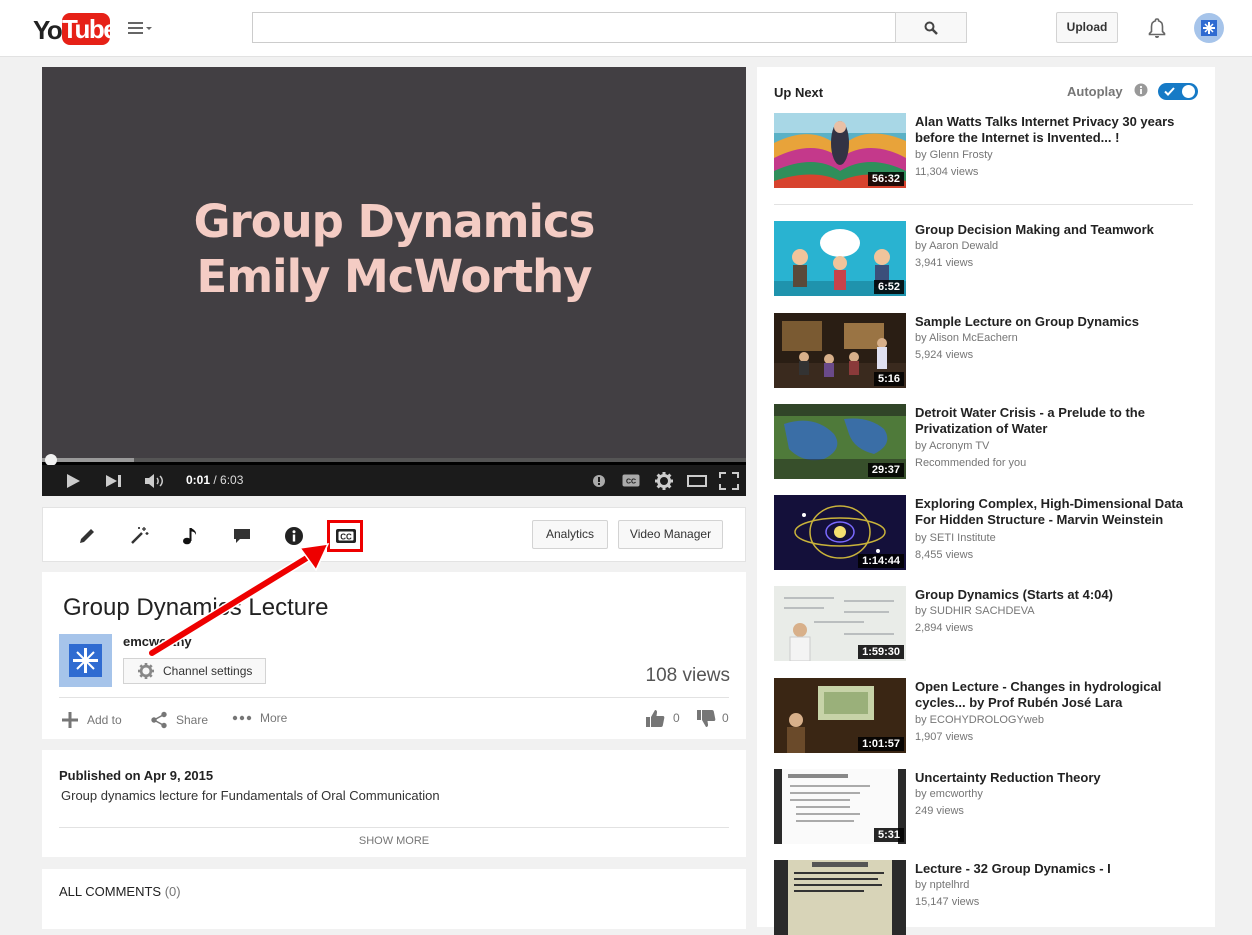 The width and height of the screenshot is (1252, 935). I want to click on like-button, so click(655, 721).